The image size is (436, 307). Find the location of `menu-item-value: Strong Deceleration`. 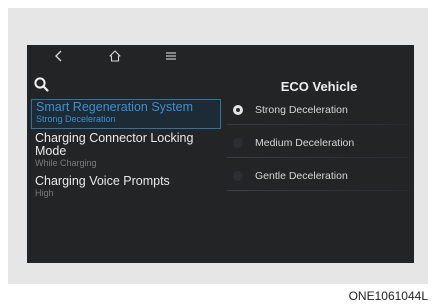

menu-item-value: Strong Deceleration is located at coordinates (76, 119).